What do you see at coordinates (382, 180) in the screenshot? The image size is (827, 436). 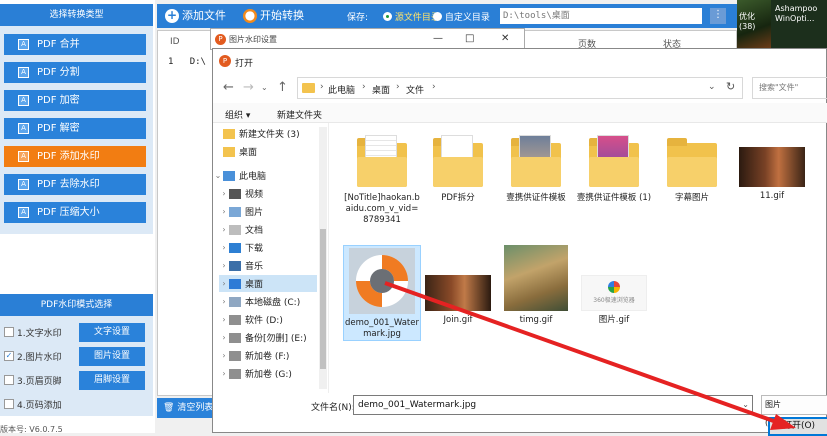 I see `file-item: [NoTitle]haokan.baidu.com_v_vid=8789341` at bounding box center [382, 180].